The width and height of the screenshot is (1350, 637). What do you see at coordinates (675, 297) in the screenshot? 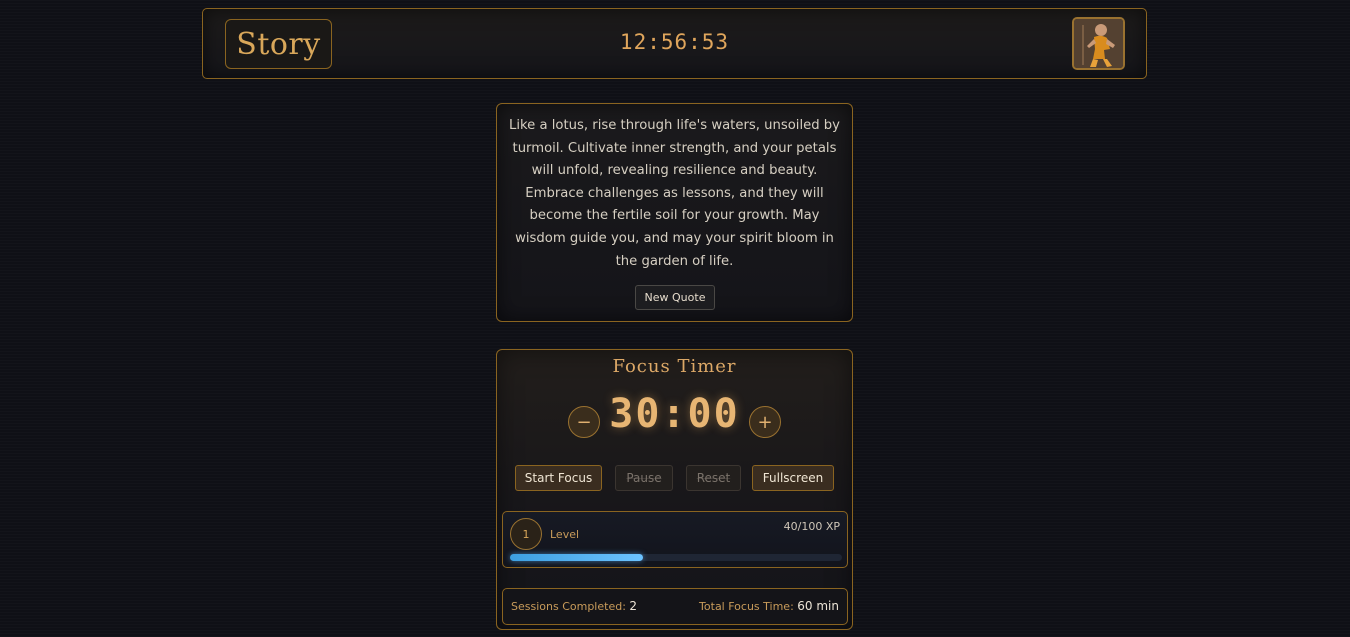
I see `new-quote-button: New Quote` at bounding box center [675, 297].